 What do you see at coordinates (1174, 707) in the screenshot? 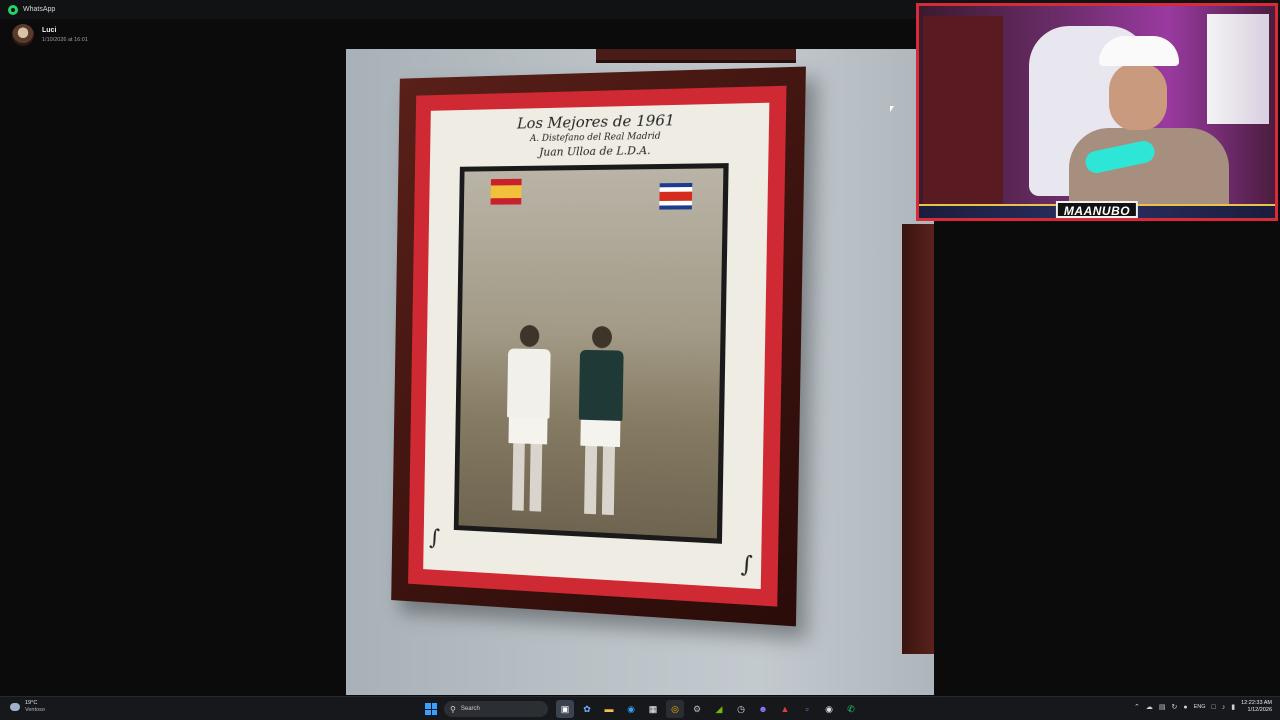
I see `refresh-icon: ↻` at bounding box center [1174, 707].